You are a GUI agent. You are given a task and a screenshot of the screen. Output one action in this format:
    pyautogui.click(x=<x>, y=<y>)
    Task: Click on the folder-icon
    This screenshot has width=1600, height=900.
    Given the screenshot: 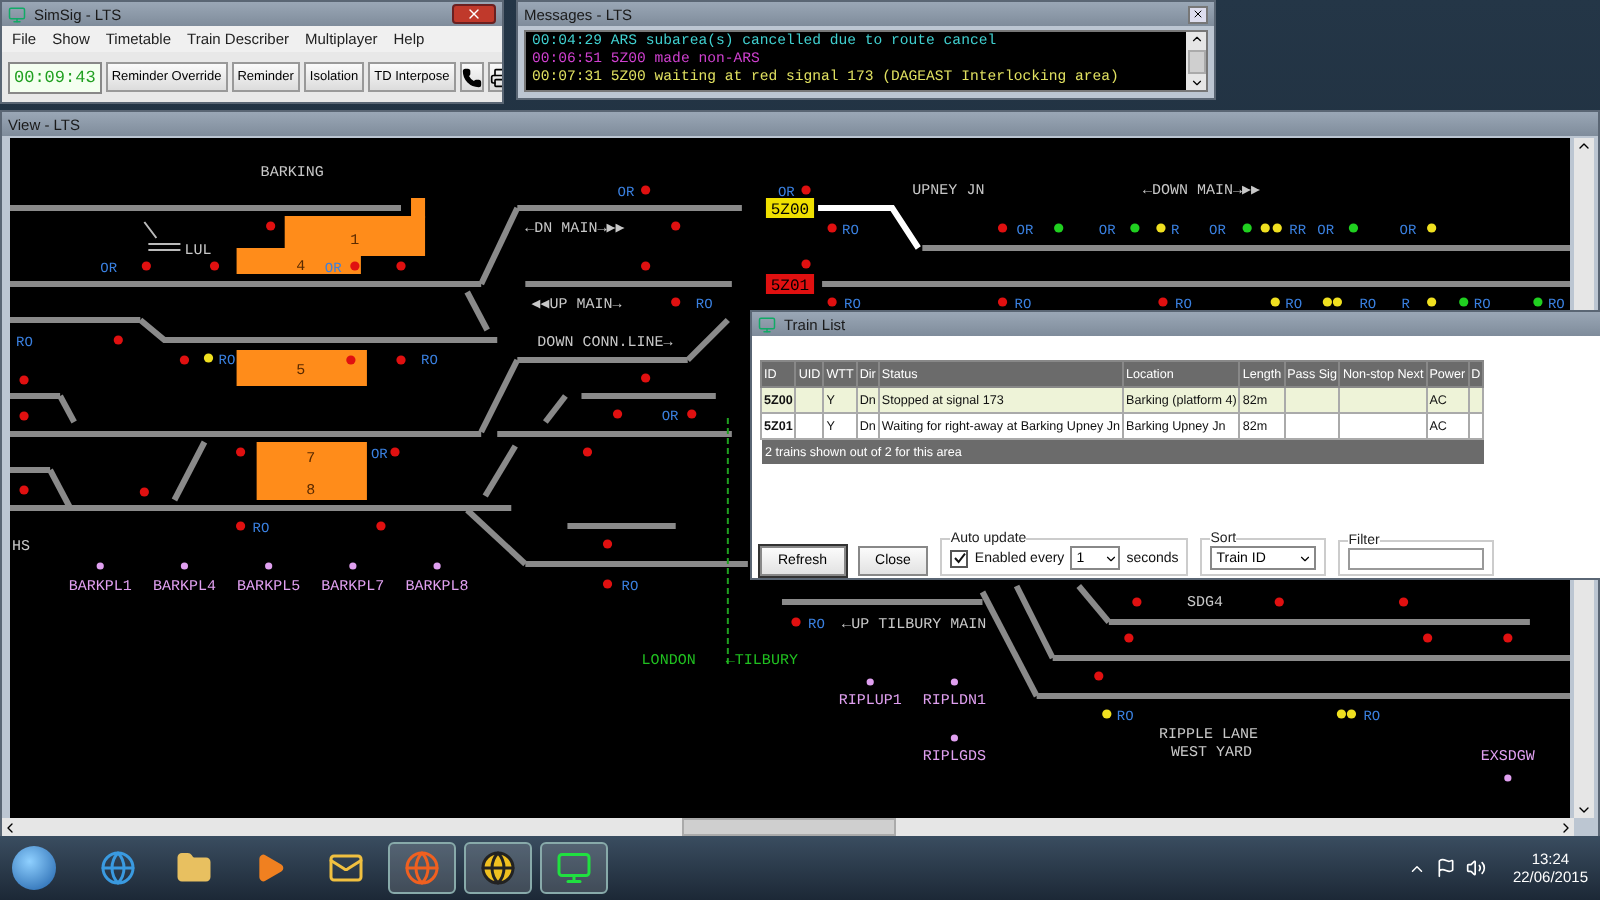 What is the action you would take?
    pyautogui.click(x=194, y=868)
    